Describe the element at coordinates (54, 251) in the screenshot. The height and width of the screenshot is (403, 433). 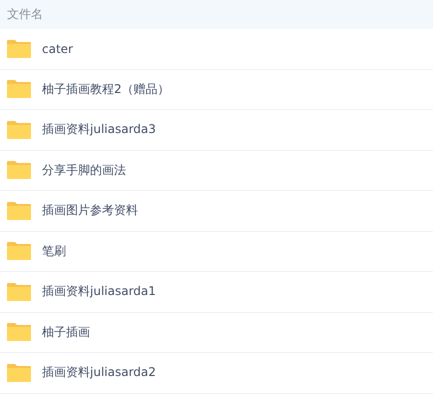
I see `file-name: 笔刷` at that location.